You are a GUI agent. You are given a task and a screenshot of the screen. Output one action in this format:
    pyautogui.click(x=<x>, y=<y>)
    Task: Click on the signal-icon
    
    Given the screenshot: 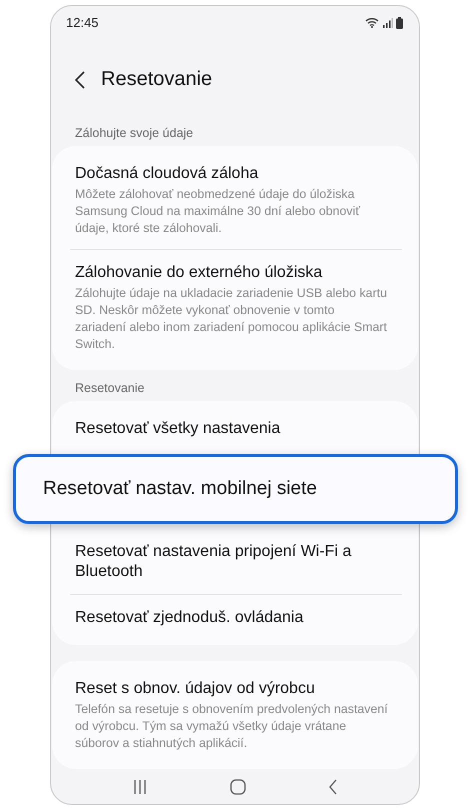 What is the action you would take?
    pyautogui.click(x=388, y=23)
    